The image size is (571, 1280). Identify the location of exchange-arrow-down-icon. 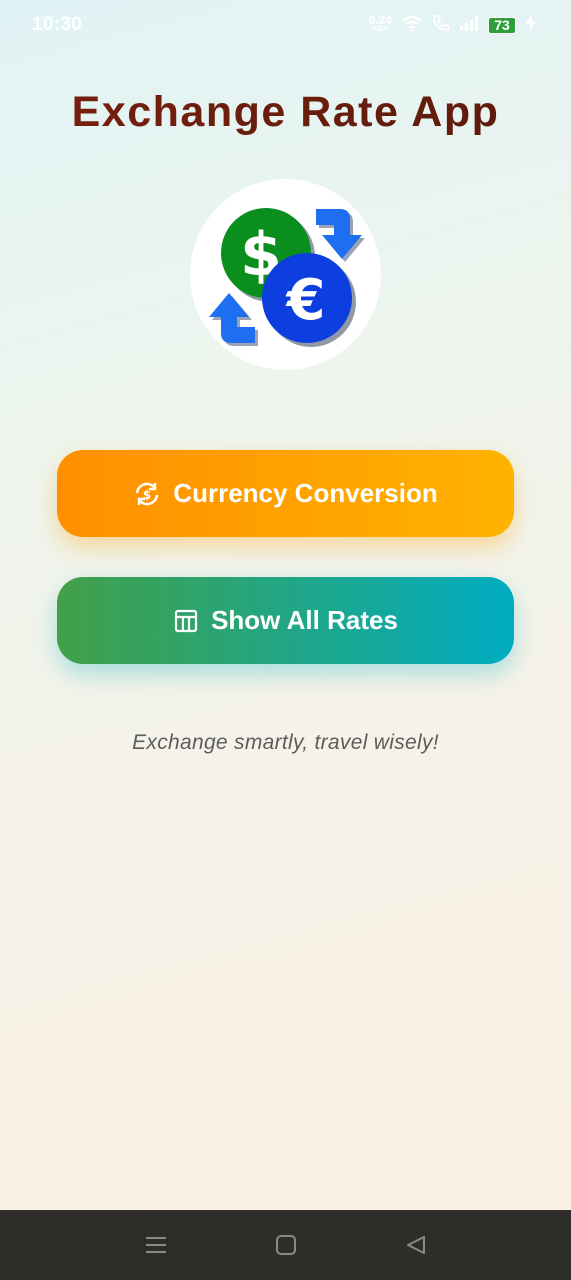
(340, 235).